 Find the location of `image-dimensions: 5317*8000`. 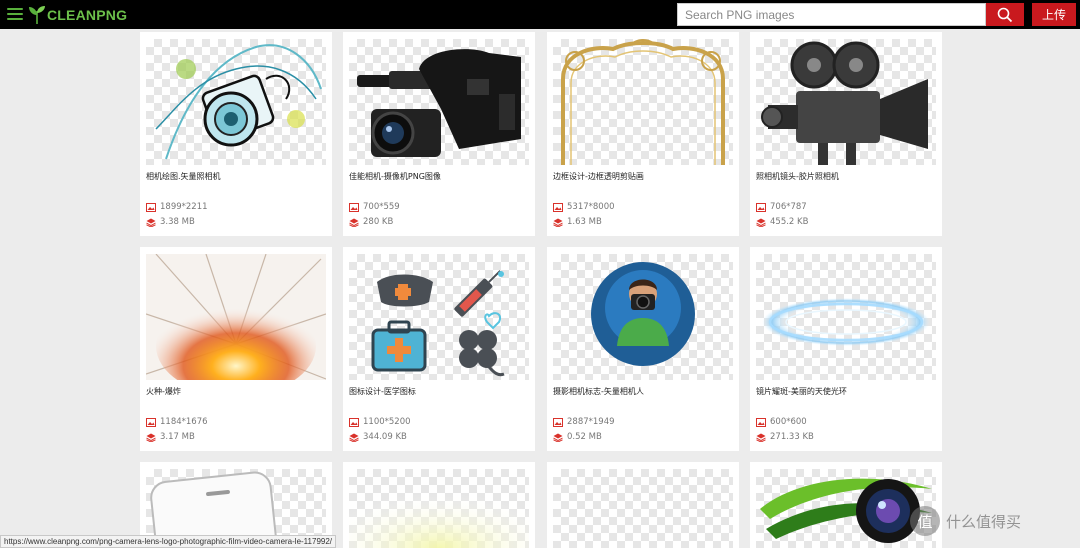

image-dimensions: 5317*8000 is located at coordinates (584, 207).